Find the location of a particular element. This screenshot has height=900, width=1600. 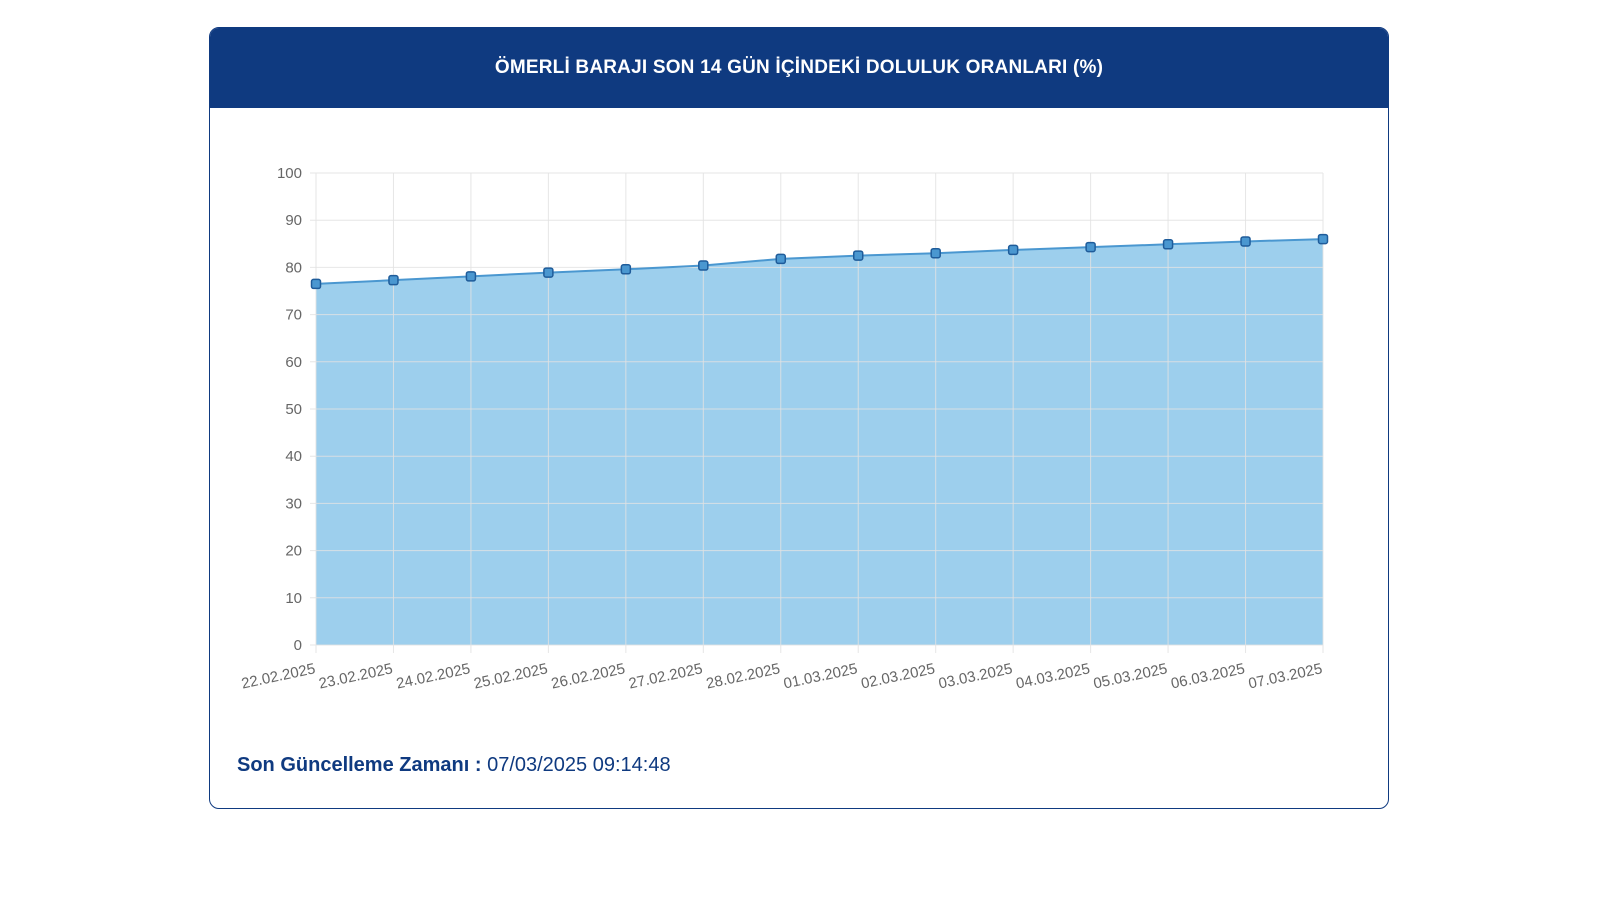

y-tick-label: 10 is located at coordinates (293, 598).